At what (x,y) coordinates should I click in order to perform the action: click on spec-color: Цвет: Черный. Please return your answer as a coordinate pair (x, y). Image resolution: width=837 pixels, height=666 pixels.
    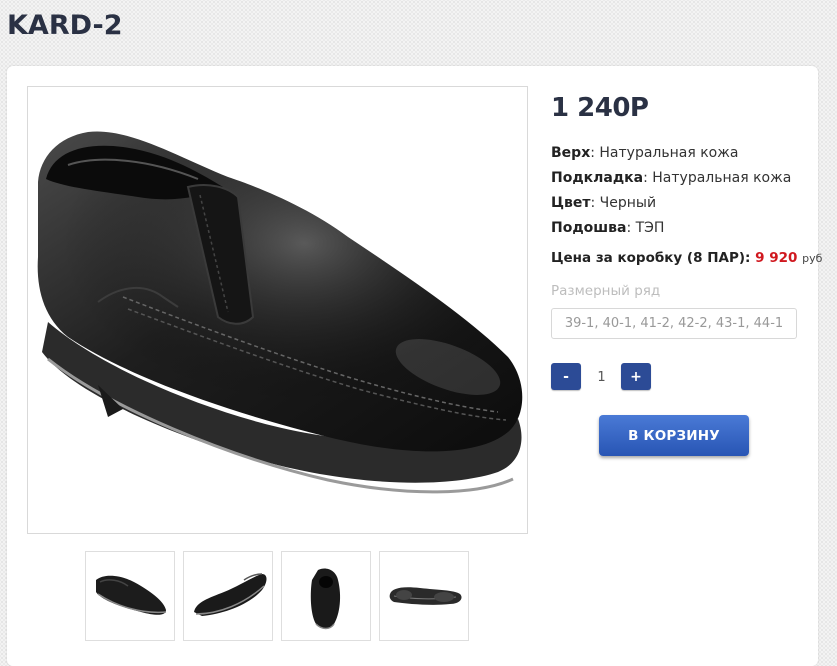
    Looking at the image, I should click on (604, 203).